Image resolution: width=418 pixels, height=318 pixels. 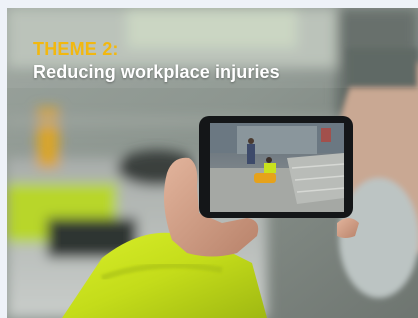 What do you see at coordinates (76, 49) in the screenshot?
I see `theme-number-label: THEME 2:` at bounding box center [76, 49].